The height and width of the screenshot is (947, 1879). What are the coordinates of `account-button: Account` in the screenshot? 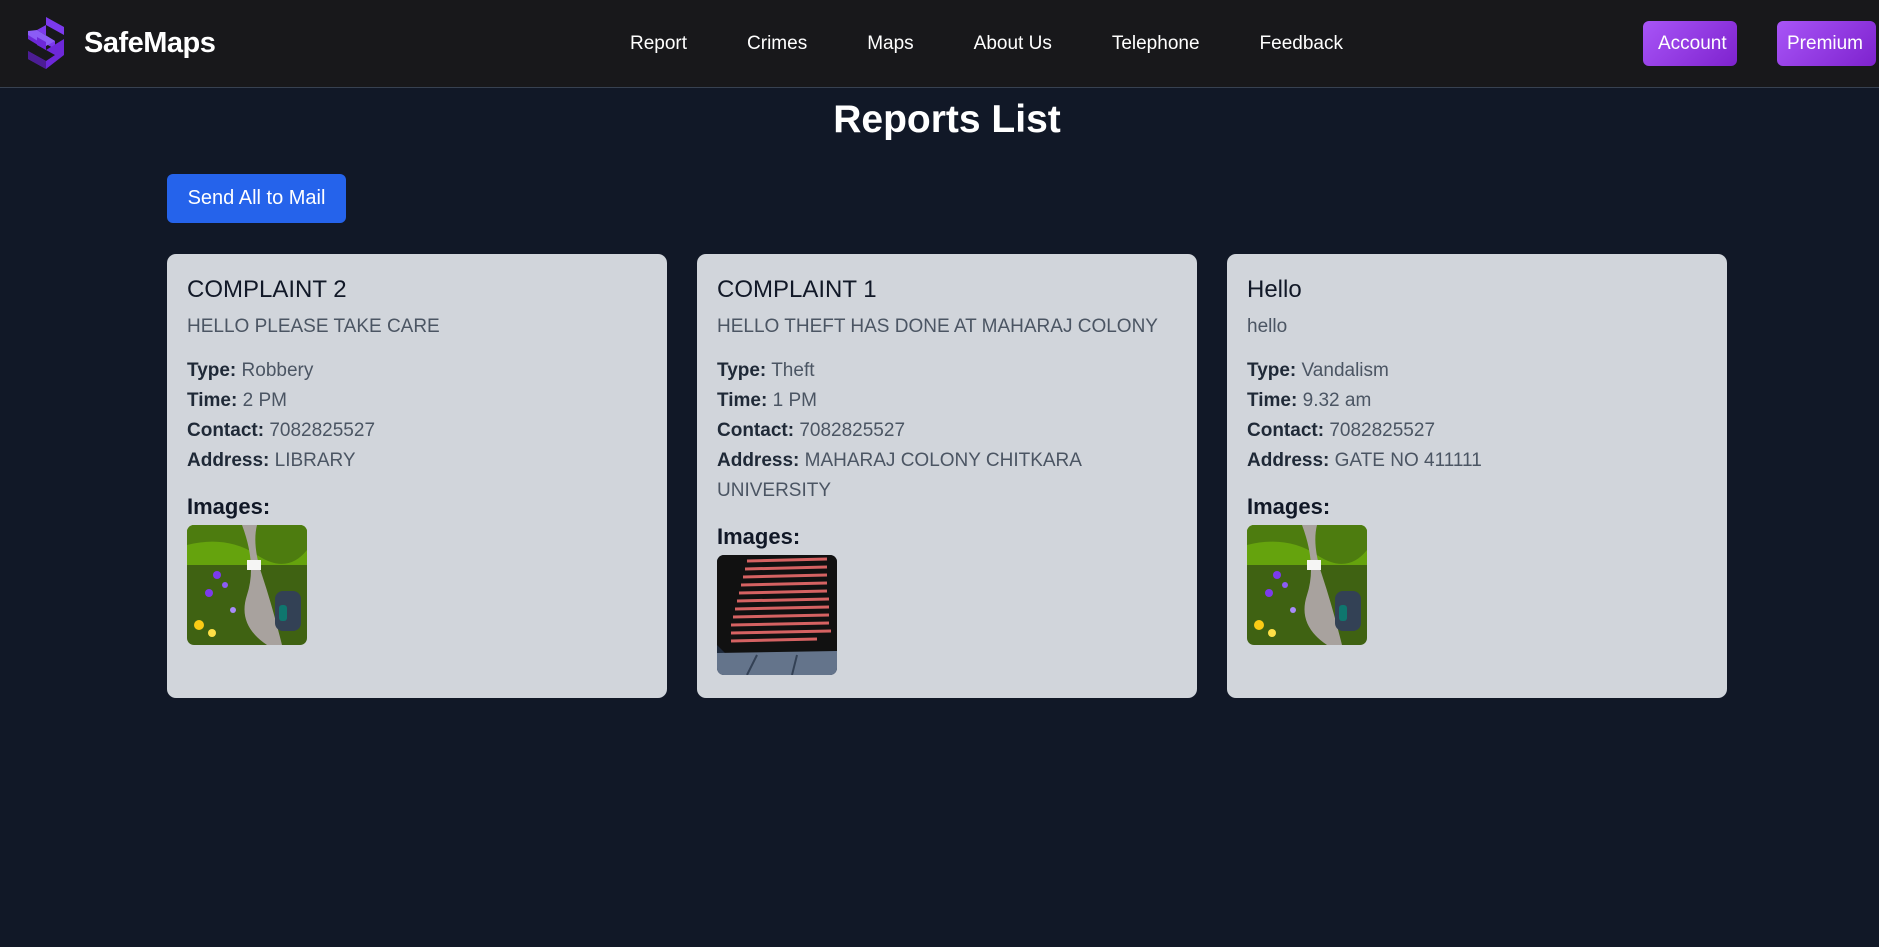 It's located at (1690, 43).